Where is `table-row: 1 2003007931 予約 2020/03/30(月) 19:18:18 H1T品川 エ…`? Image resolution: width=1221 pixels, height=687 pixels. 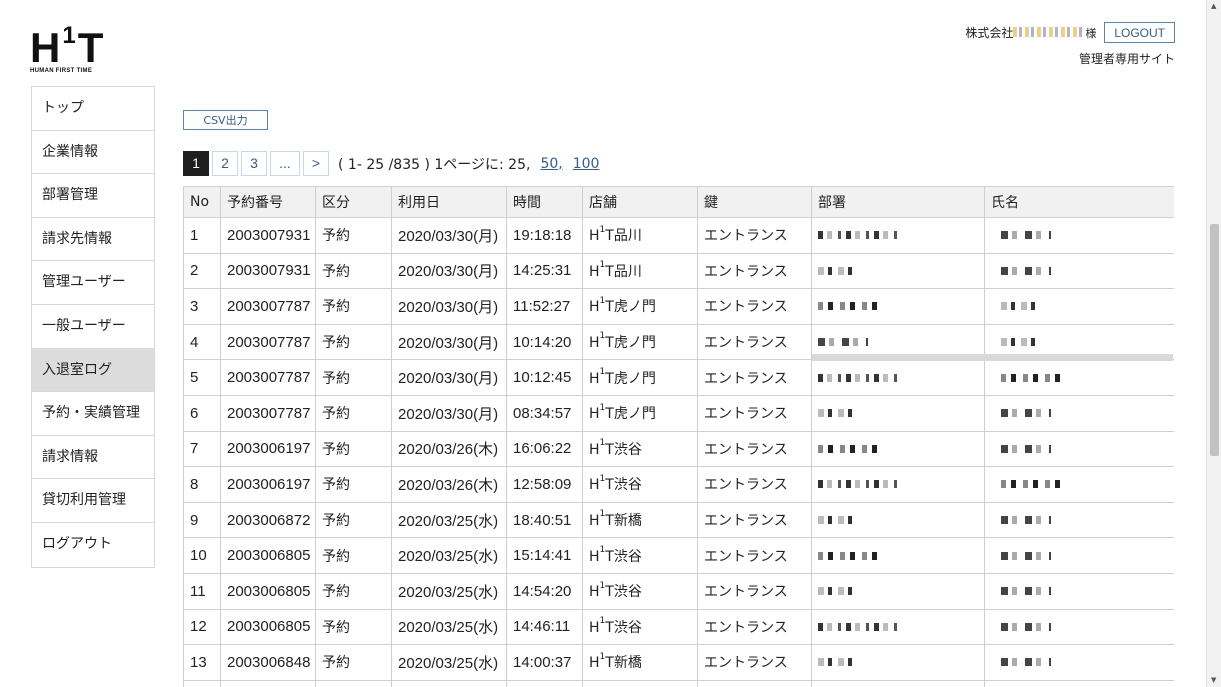 table-row: 1 2003007931 予約 2020/03/30(月) 19:18:18 H1T品川 エ… is located at coordinates (678, 235).